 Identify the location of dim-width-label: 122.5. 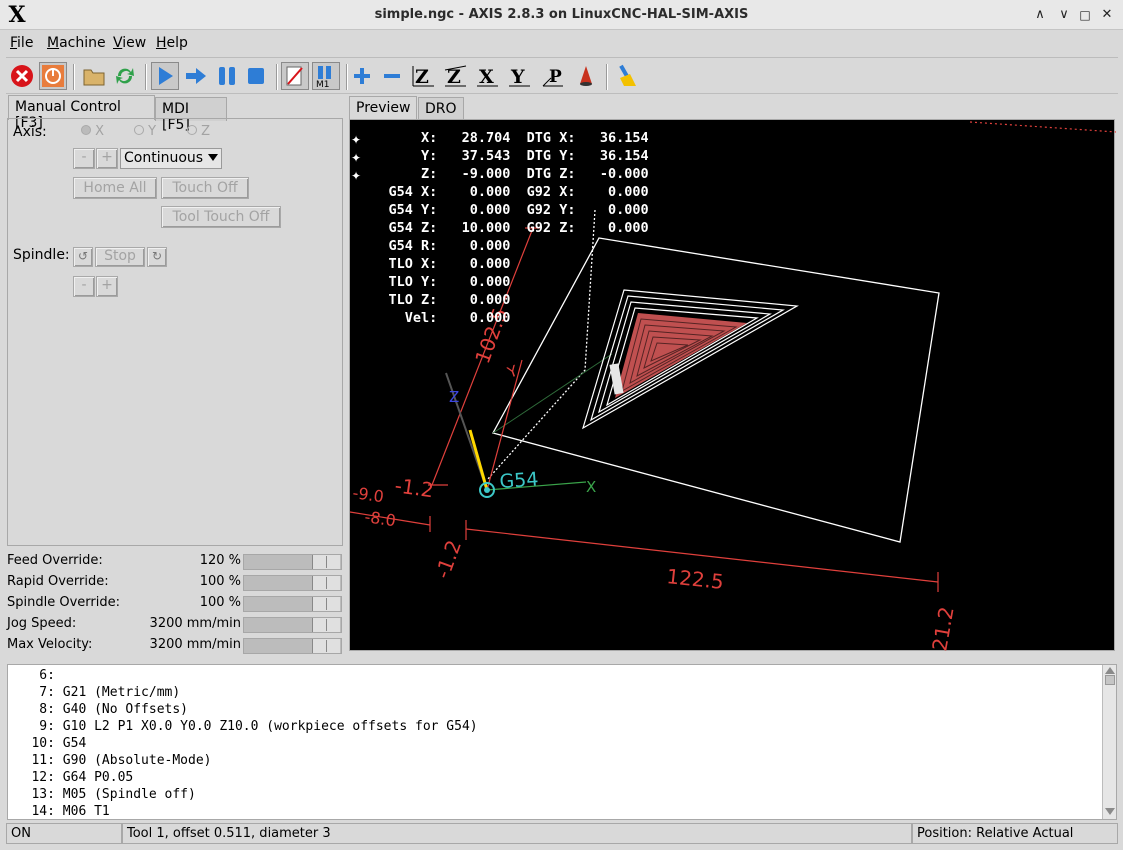
(694, 579).